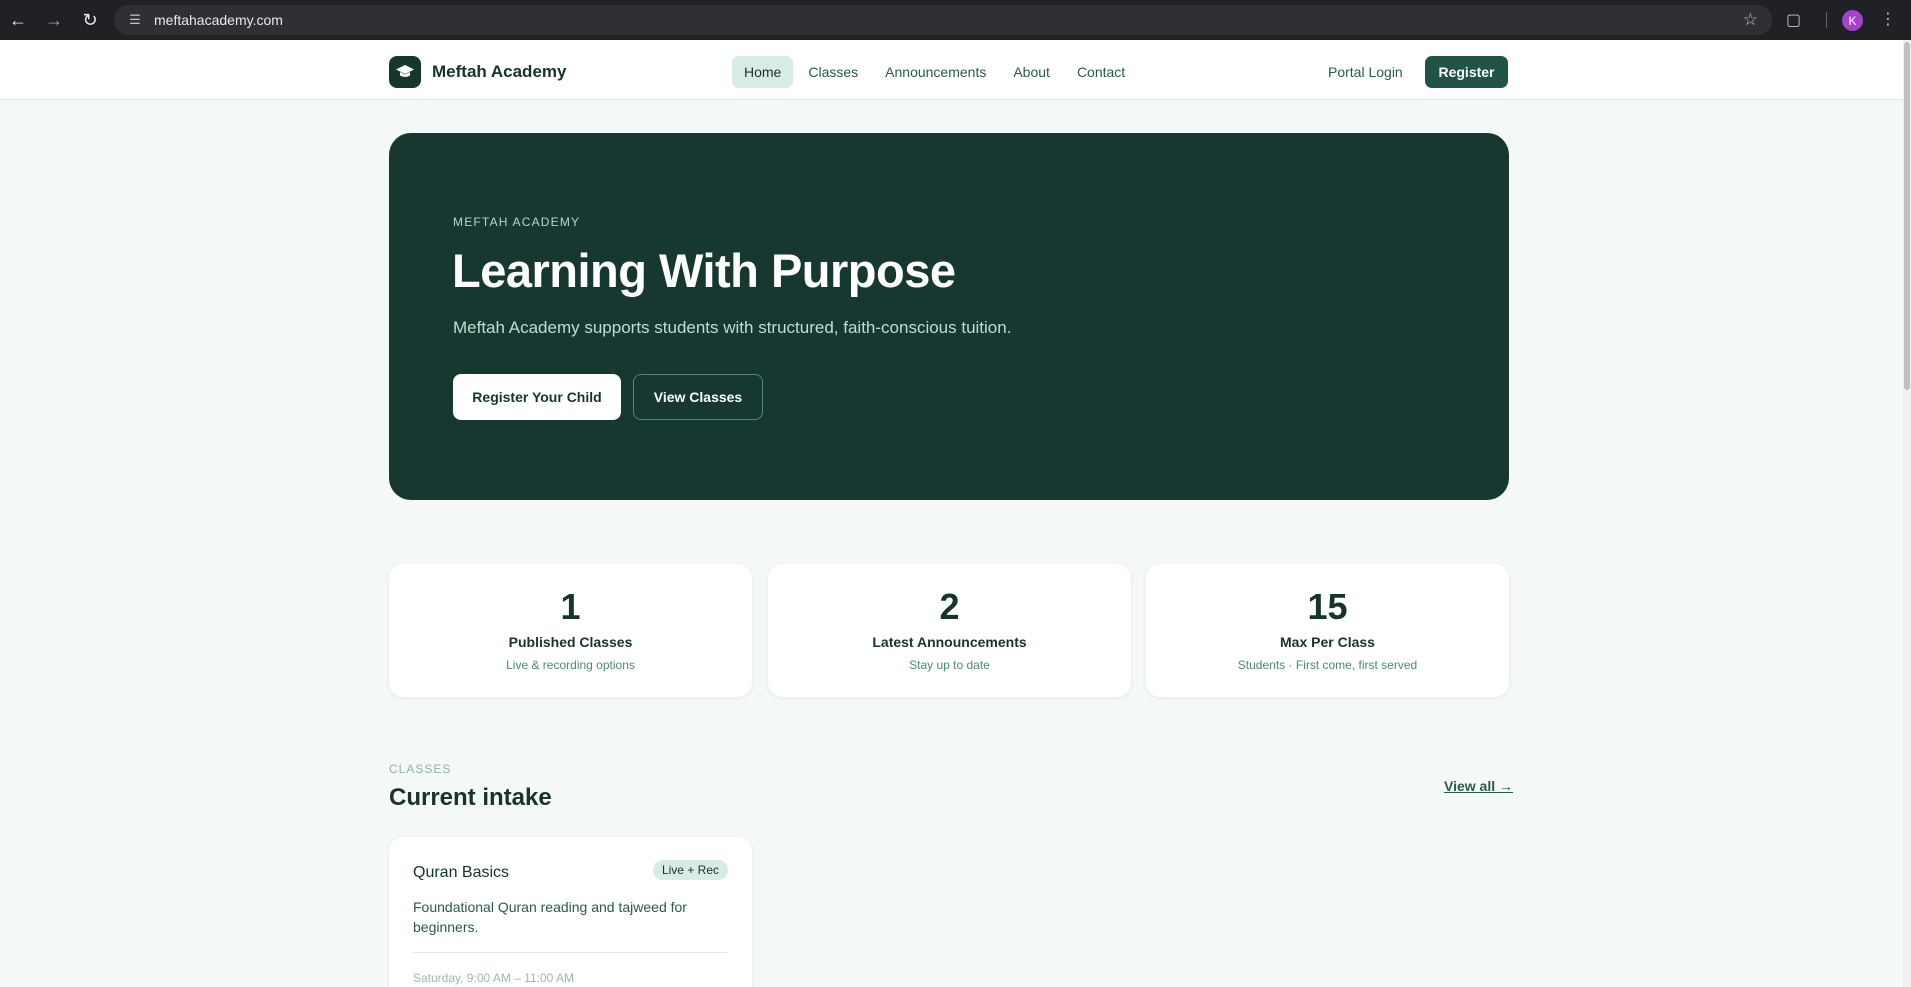  I want to click on class-title: Quran Basics, so click(461, 872).